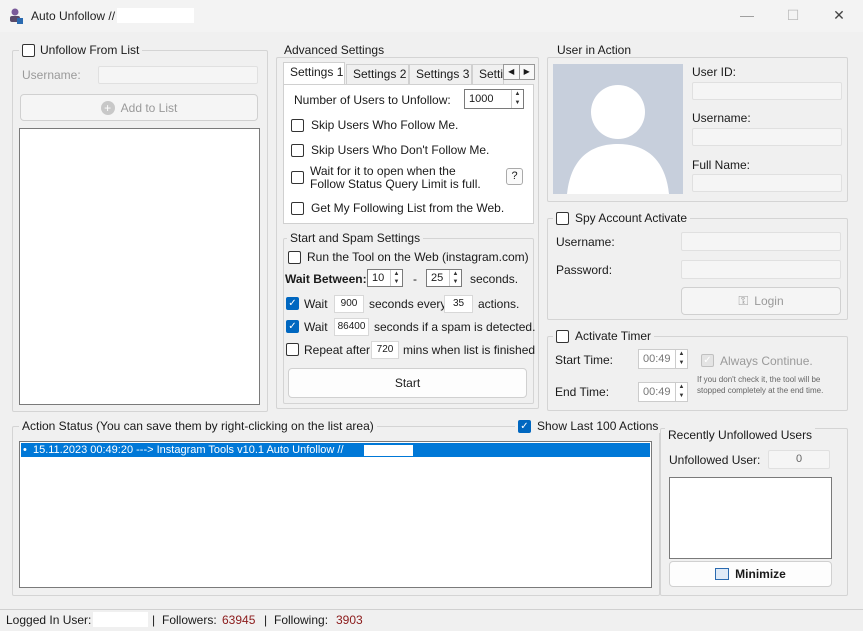 The height and width of the screenshot is (631, 863). Describe the element at coordinates (139, 266) in the screenshot. I see `user-list-box` at that location.